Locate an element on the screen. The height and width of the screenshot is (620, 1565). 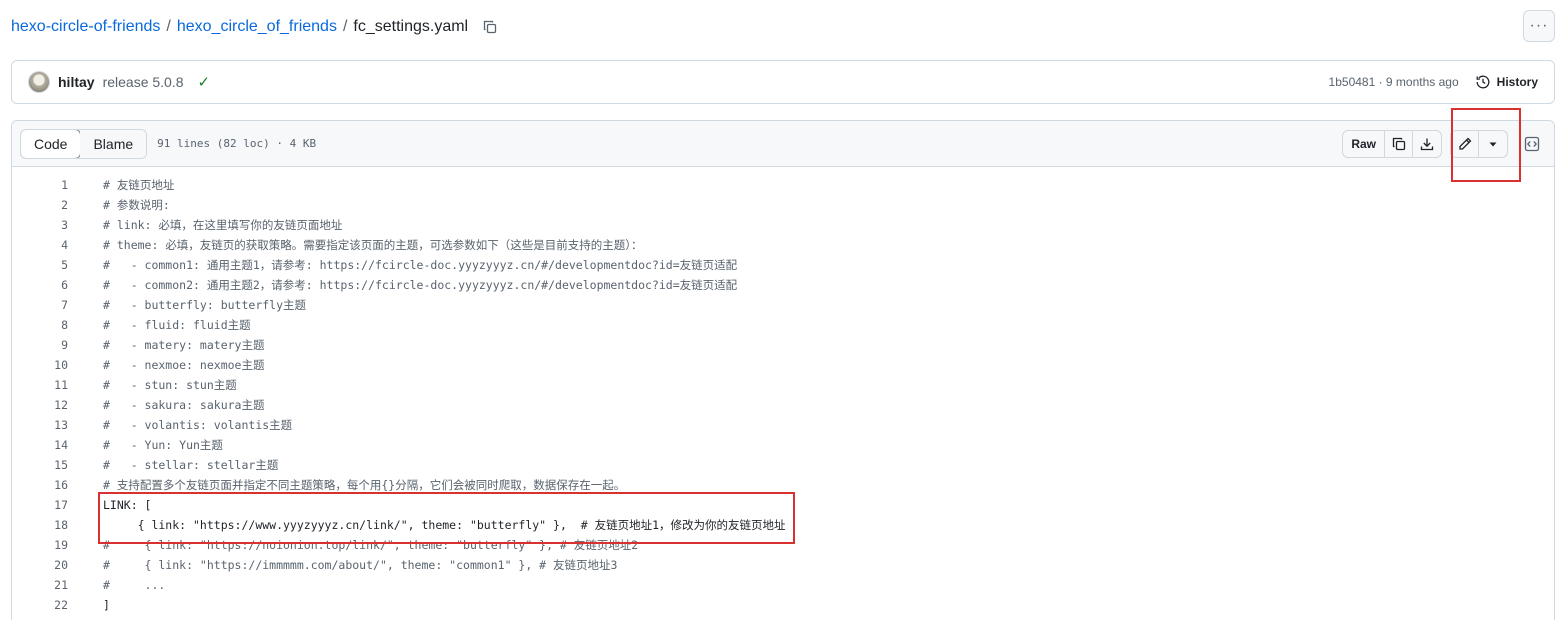
line-number: 8 is located at coordinates (40, 325).